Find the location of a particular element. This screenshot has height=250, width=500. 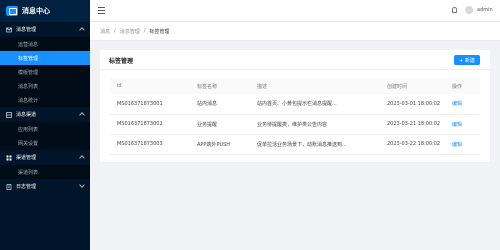

cell-time: 2023-03-21 18:00:02 is located at coordinates (414, 124).